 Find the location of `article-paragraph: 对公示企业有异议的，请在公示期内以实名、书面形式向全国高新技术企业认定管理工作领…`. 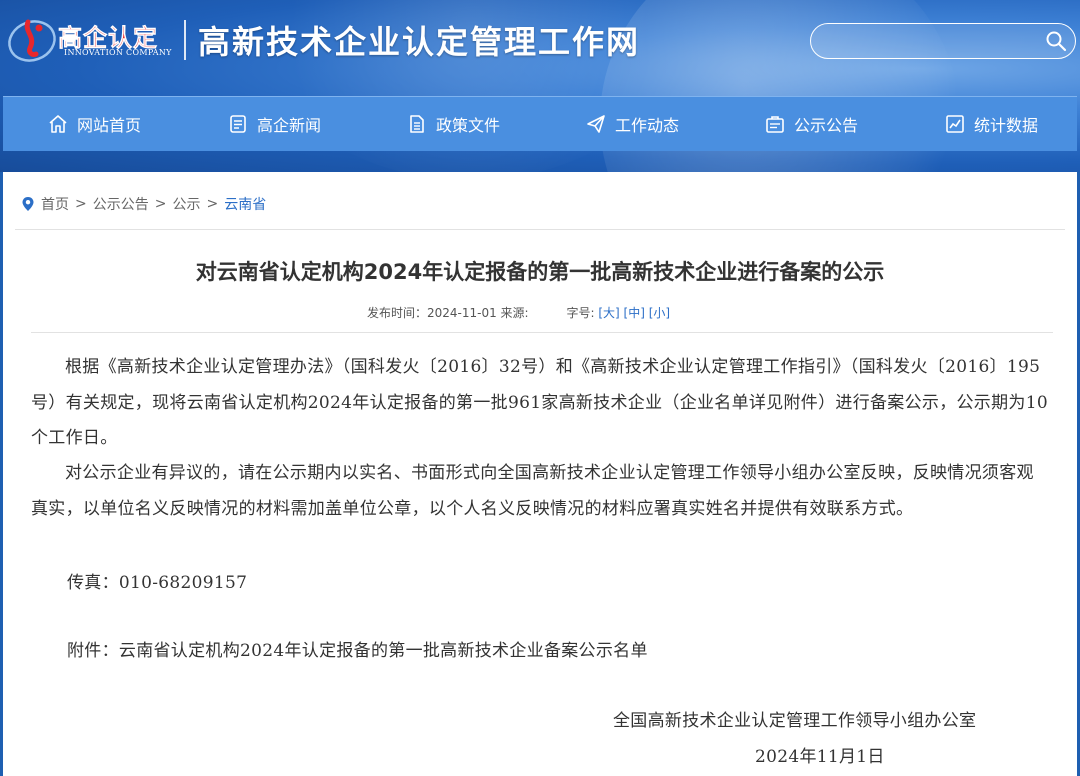

article-paragraph: 对公示企业有异议的，请在公示期内以实名、书面形式向全国高新技术企业认定管理工作领… is located at coordinates (532, 491).